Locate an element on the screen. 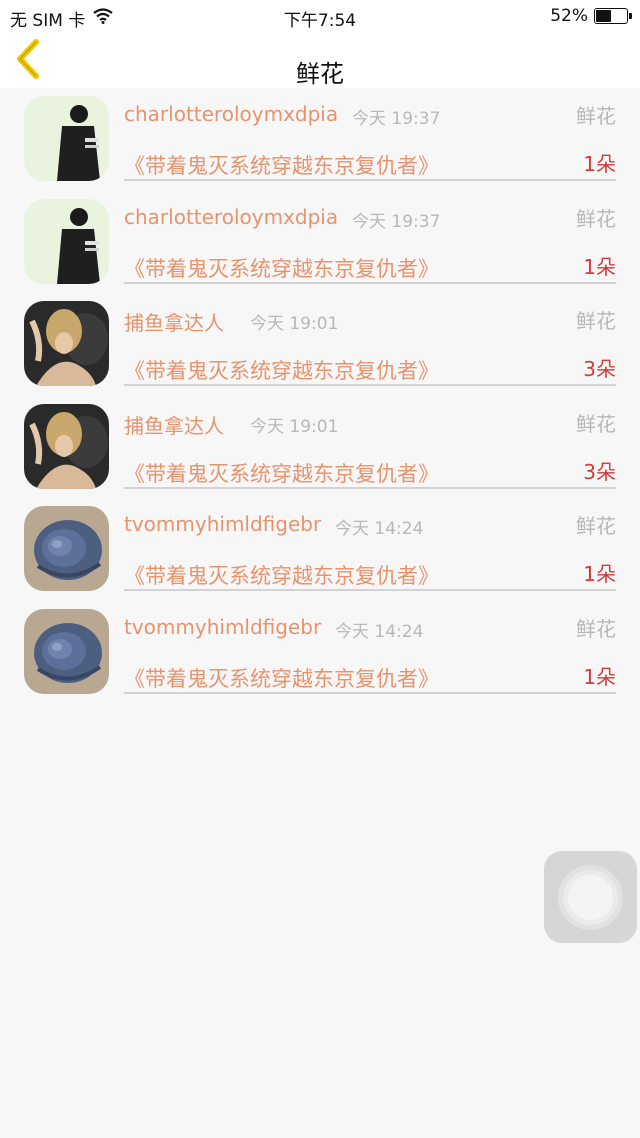  assistive-touch-center is located at coordinates (590, 897).